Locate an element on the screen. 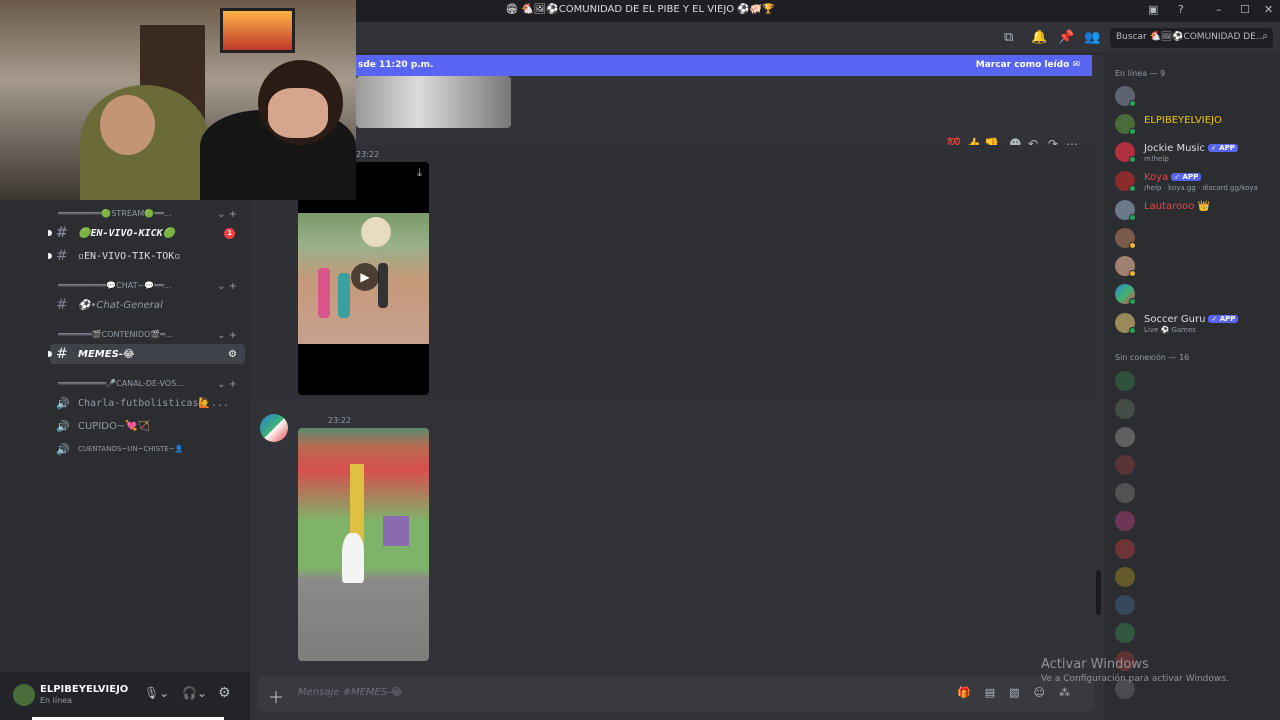  video-thumbnail: ▶ is located at coordinates (363, 278).